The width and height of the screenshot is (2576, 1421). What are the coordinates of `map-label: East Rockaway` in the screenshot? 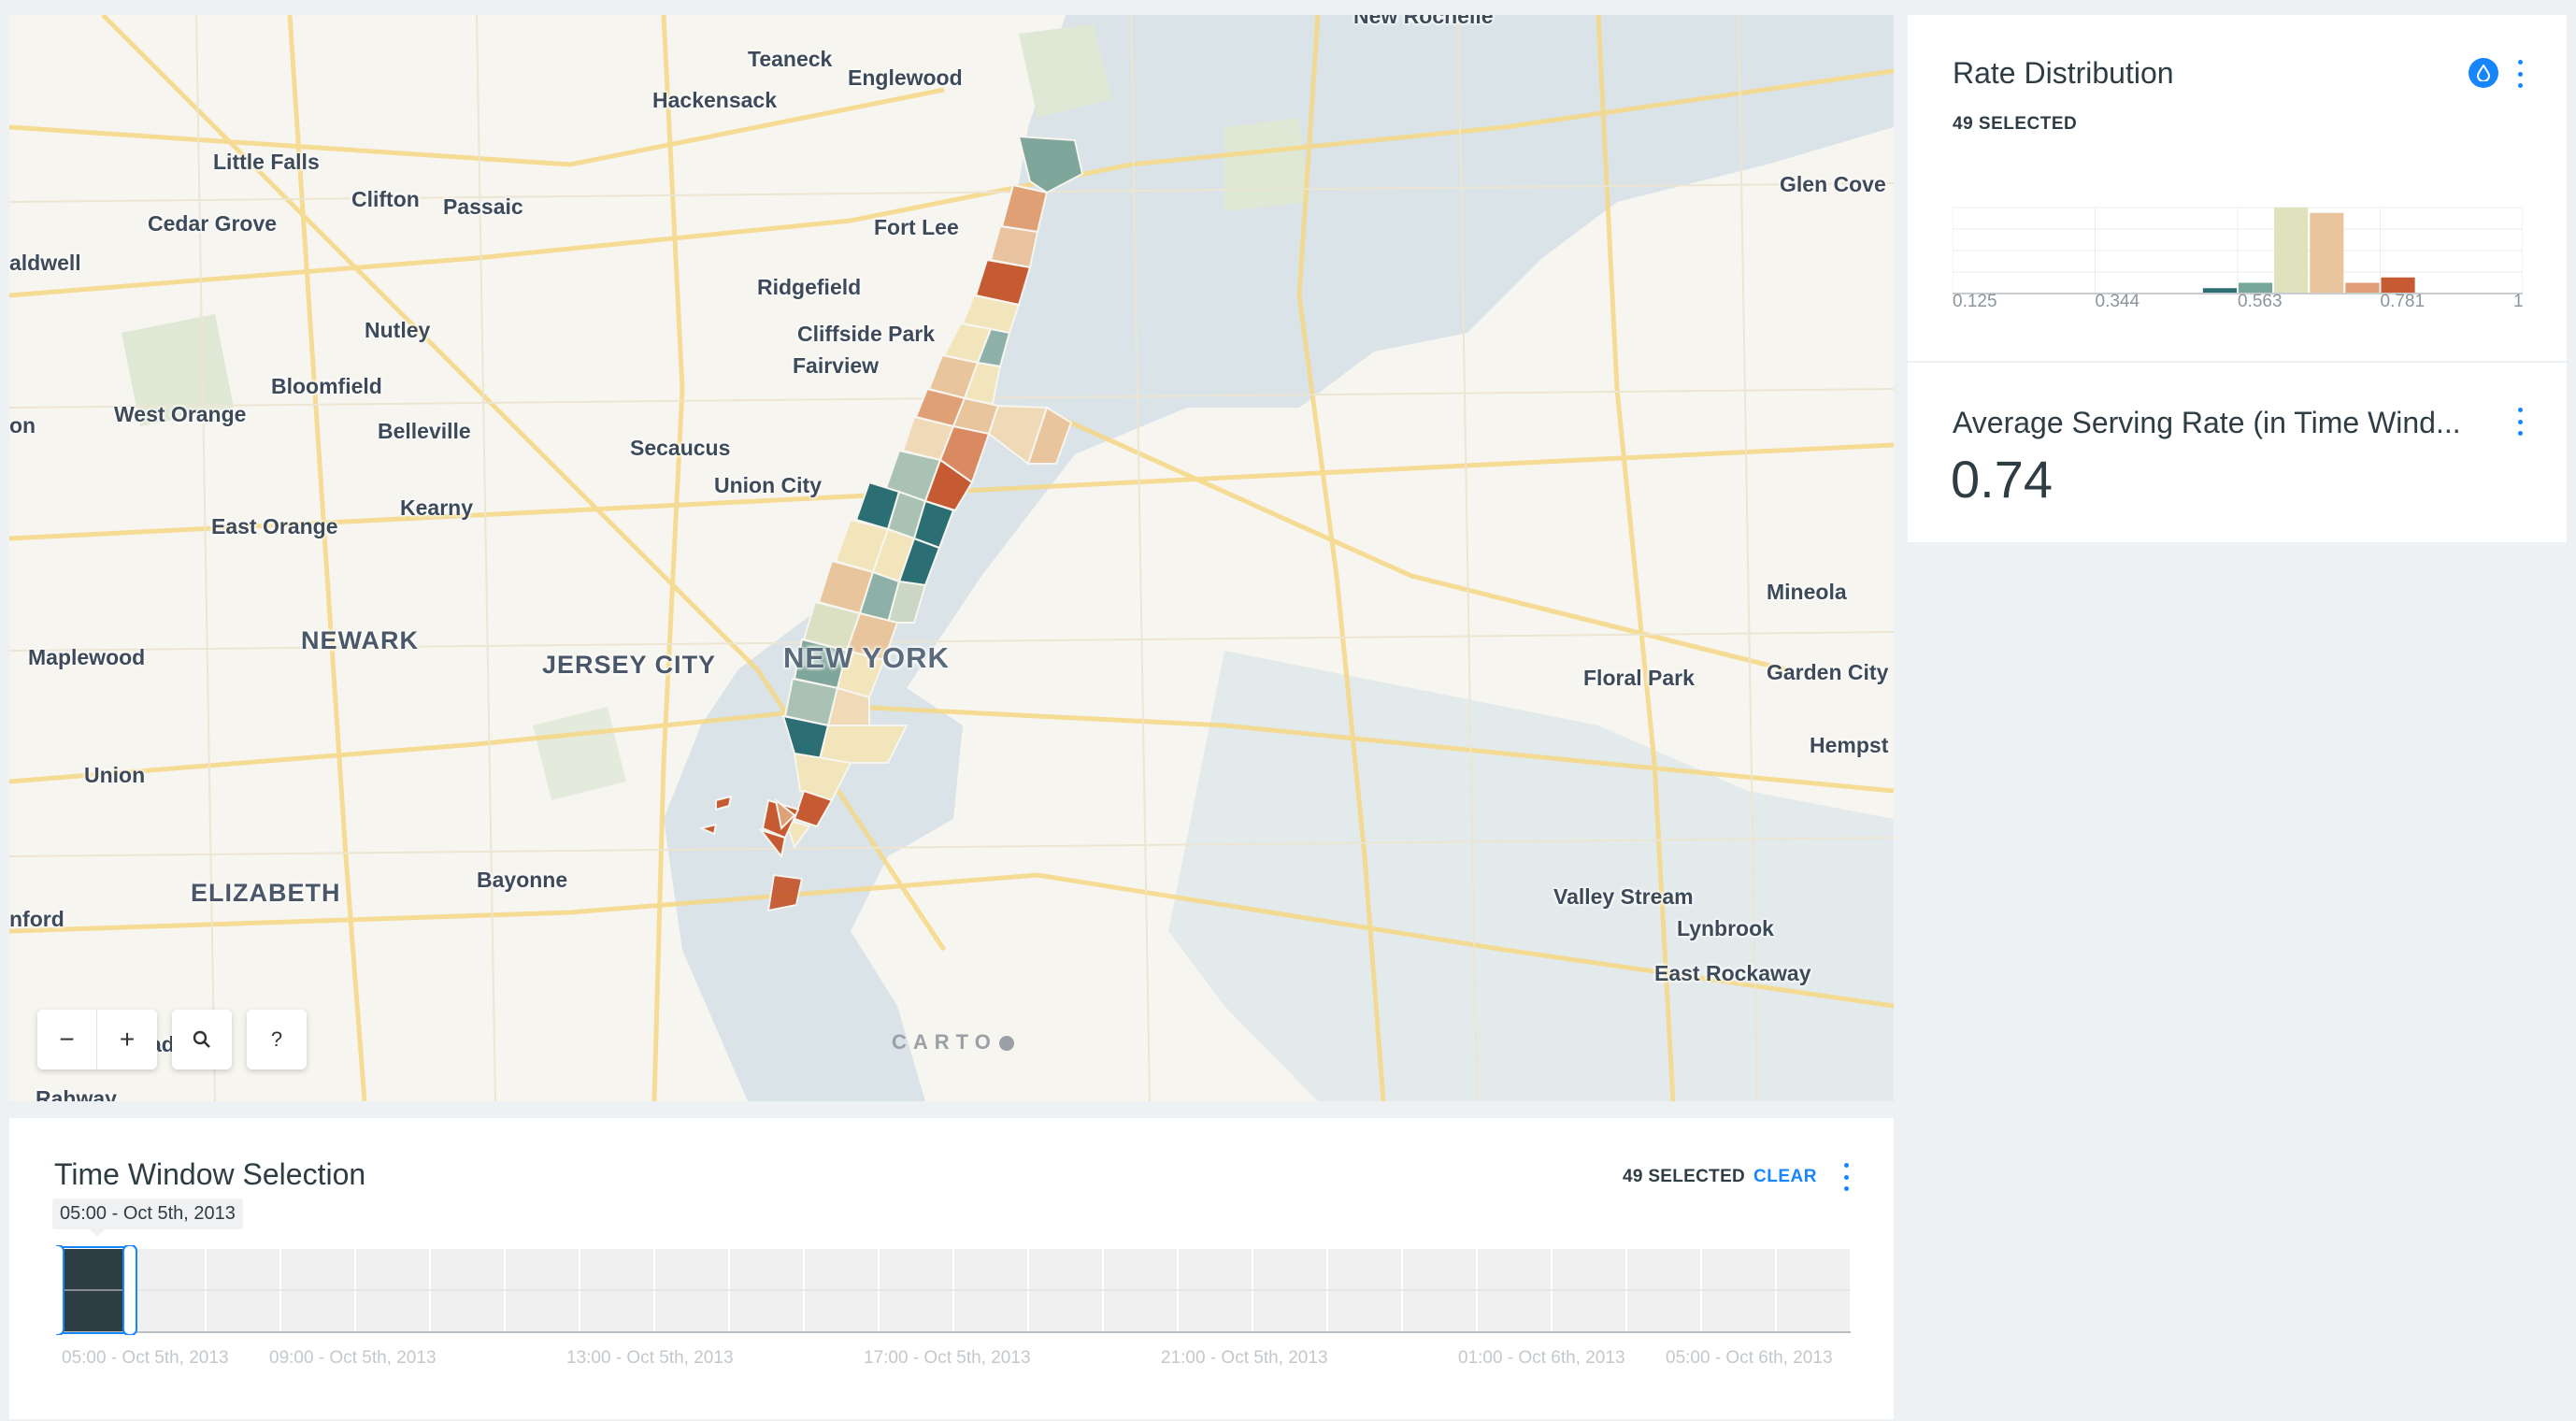 It's located at (1732, 973).